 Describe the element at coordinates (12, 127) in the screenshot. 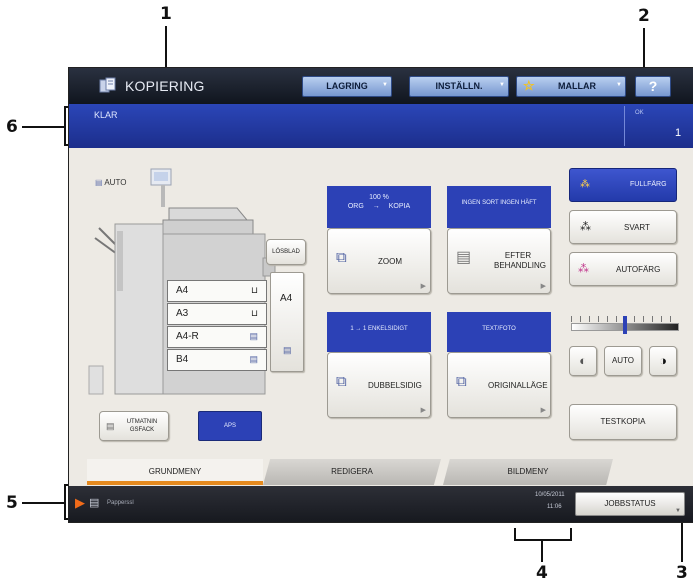

I see `callout-6: 6` at that location.